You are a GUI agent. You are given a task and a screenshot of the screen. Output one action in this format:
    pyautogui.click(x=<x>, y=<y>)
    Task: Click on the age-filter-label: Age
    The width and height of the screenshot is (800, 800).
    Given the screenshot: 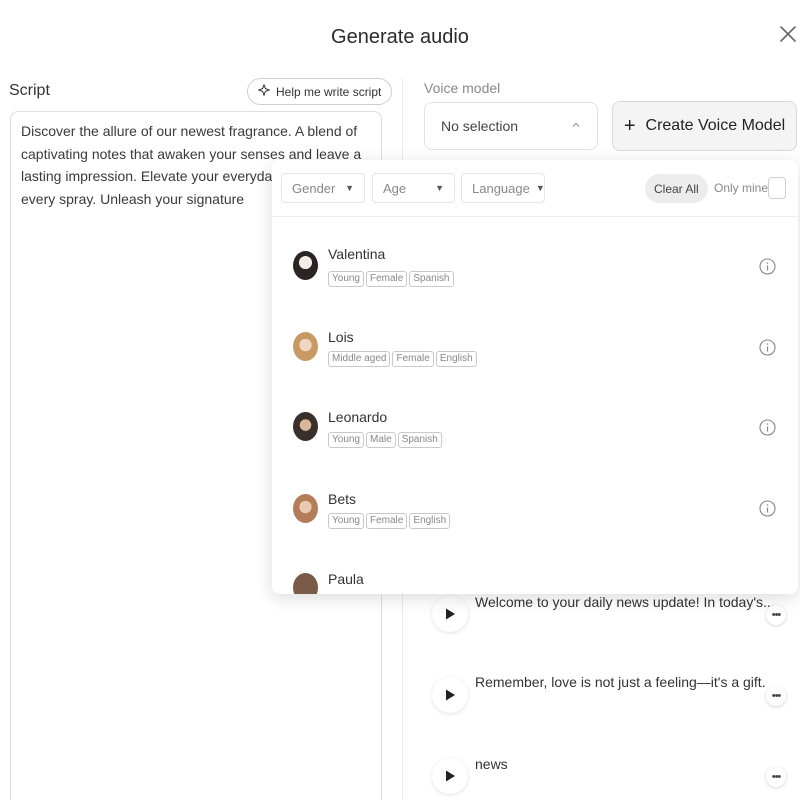 What is the action you would take?
    pyautogui.click(x=395, y=188)
    